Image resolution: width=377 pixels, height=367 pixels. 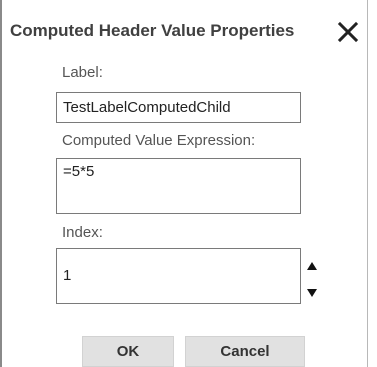 I want to click on close-button, so click(x=348, y=32).